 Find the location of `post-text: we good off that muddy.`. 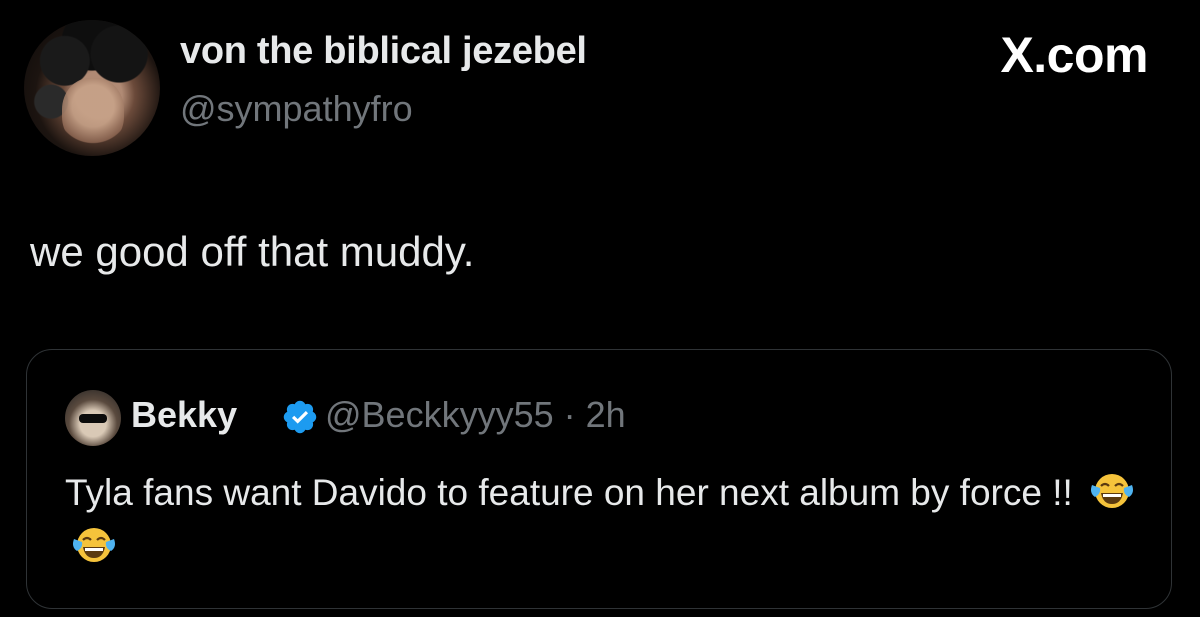

post-text: we good off that muddy. is located at coordinates (252, 251).